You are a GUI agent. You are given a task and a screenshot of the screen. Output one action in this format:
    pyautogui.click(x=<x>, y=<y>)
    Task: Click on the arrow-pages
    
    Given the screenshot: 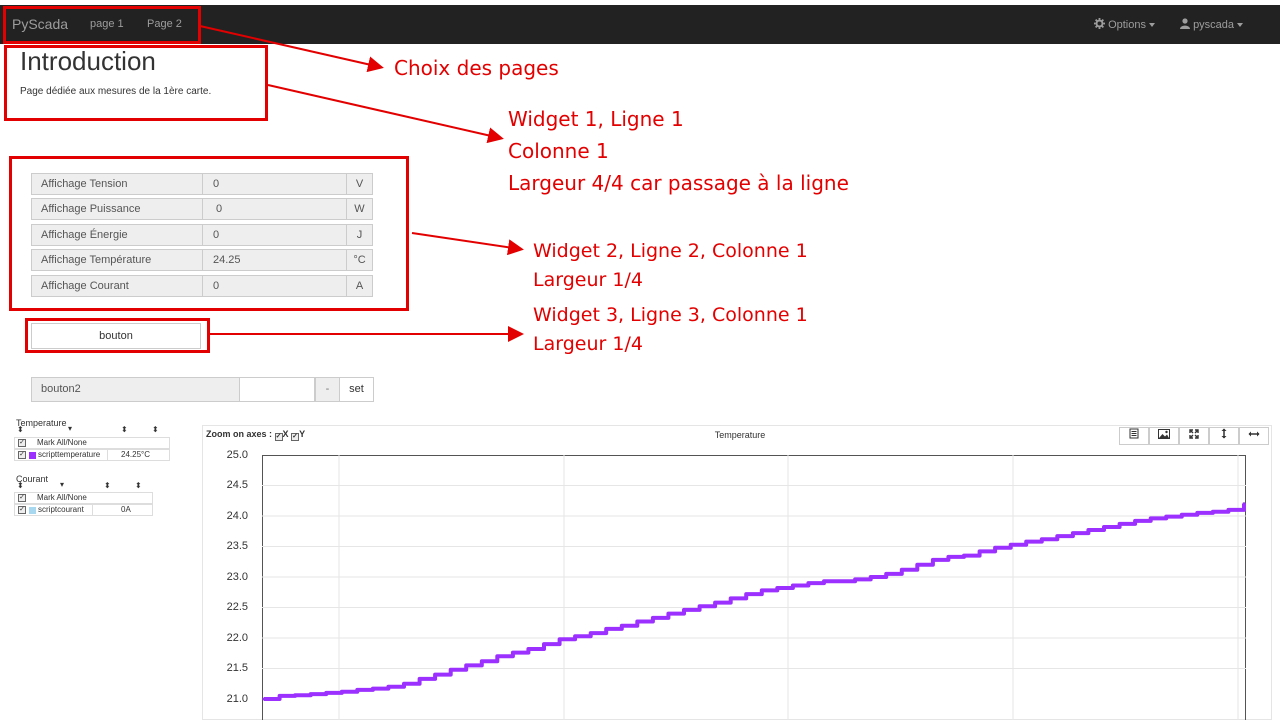 What is the action you would take?
    pyautogui.click(x=291, y=49)
    